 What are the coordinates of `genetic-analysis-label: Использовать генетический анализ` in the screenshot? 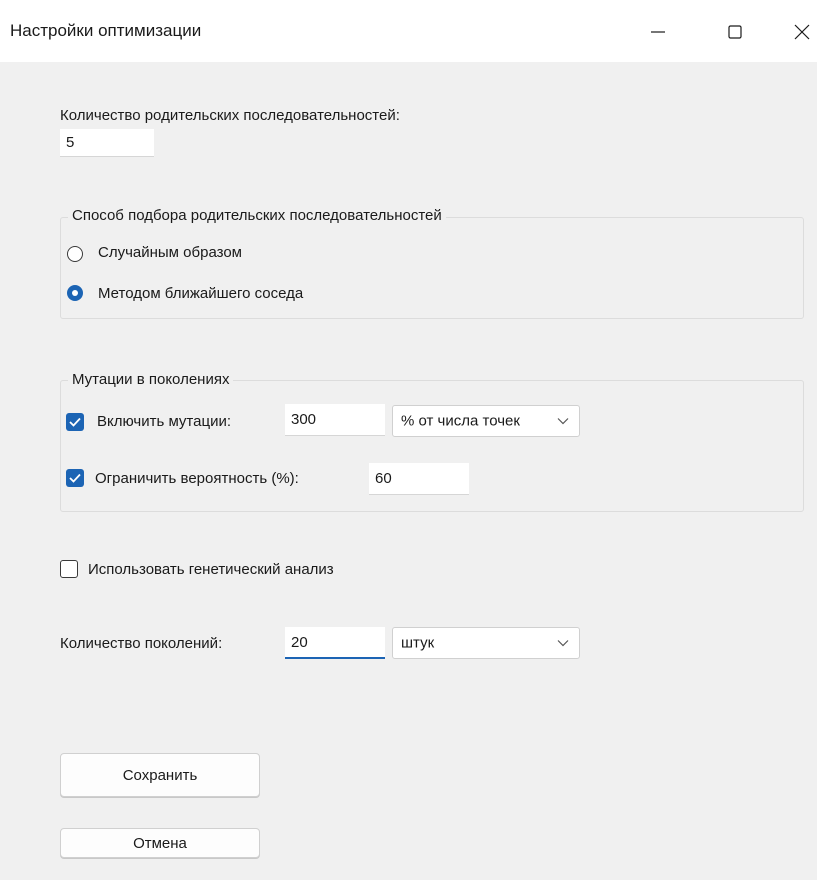 It's located at (211, 569).